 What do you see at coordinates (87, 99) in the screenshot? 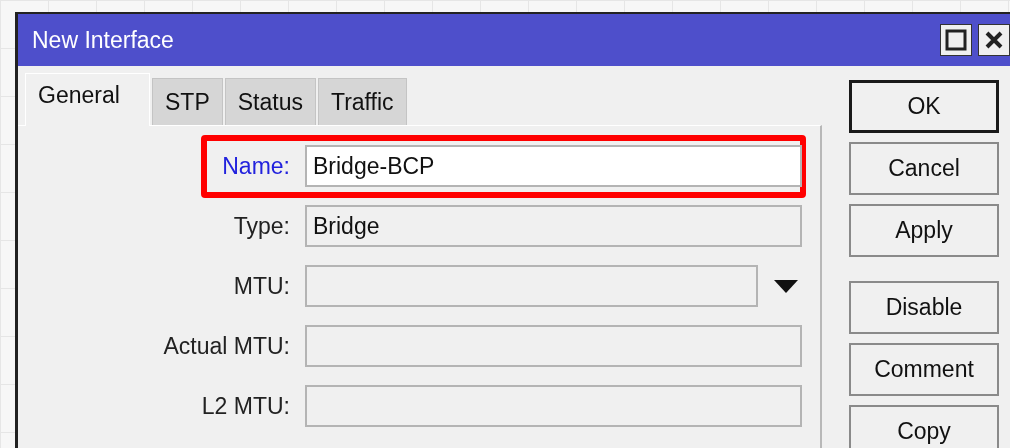
I see `tab: General` at bounding box center [87, 99].